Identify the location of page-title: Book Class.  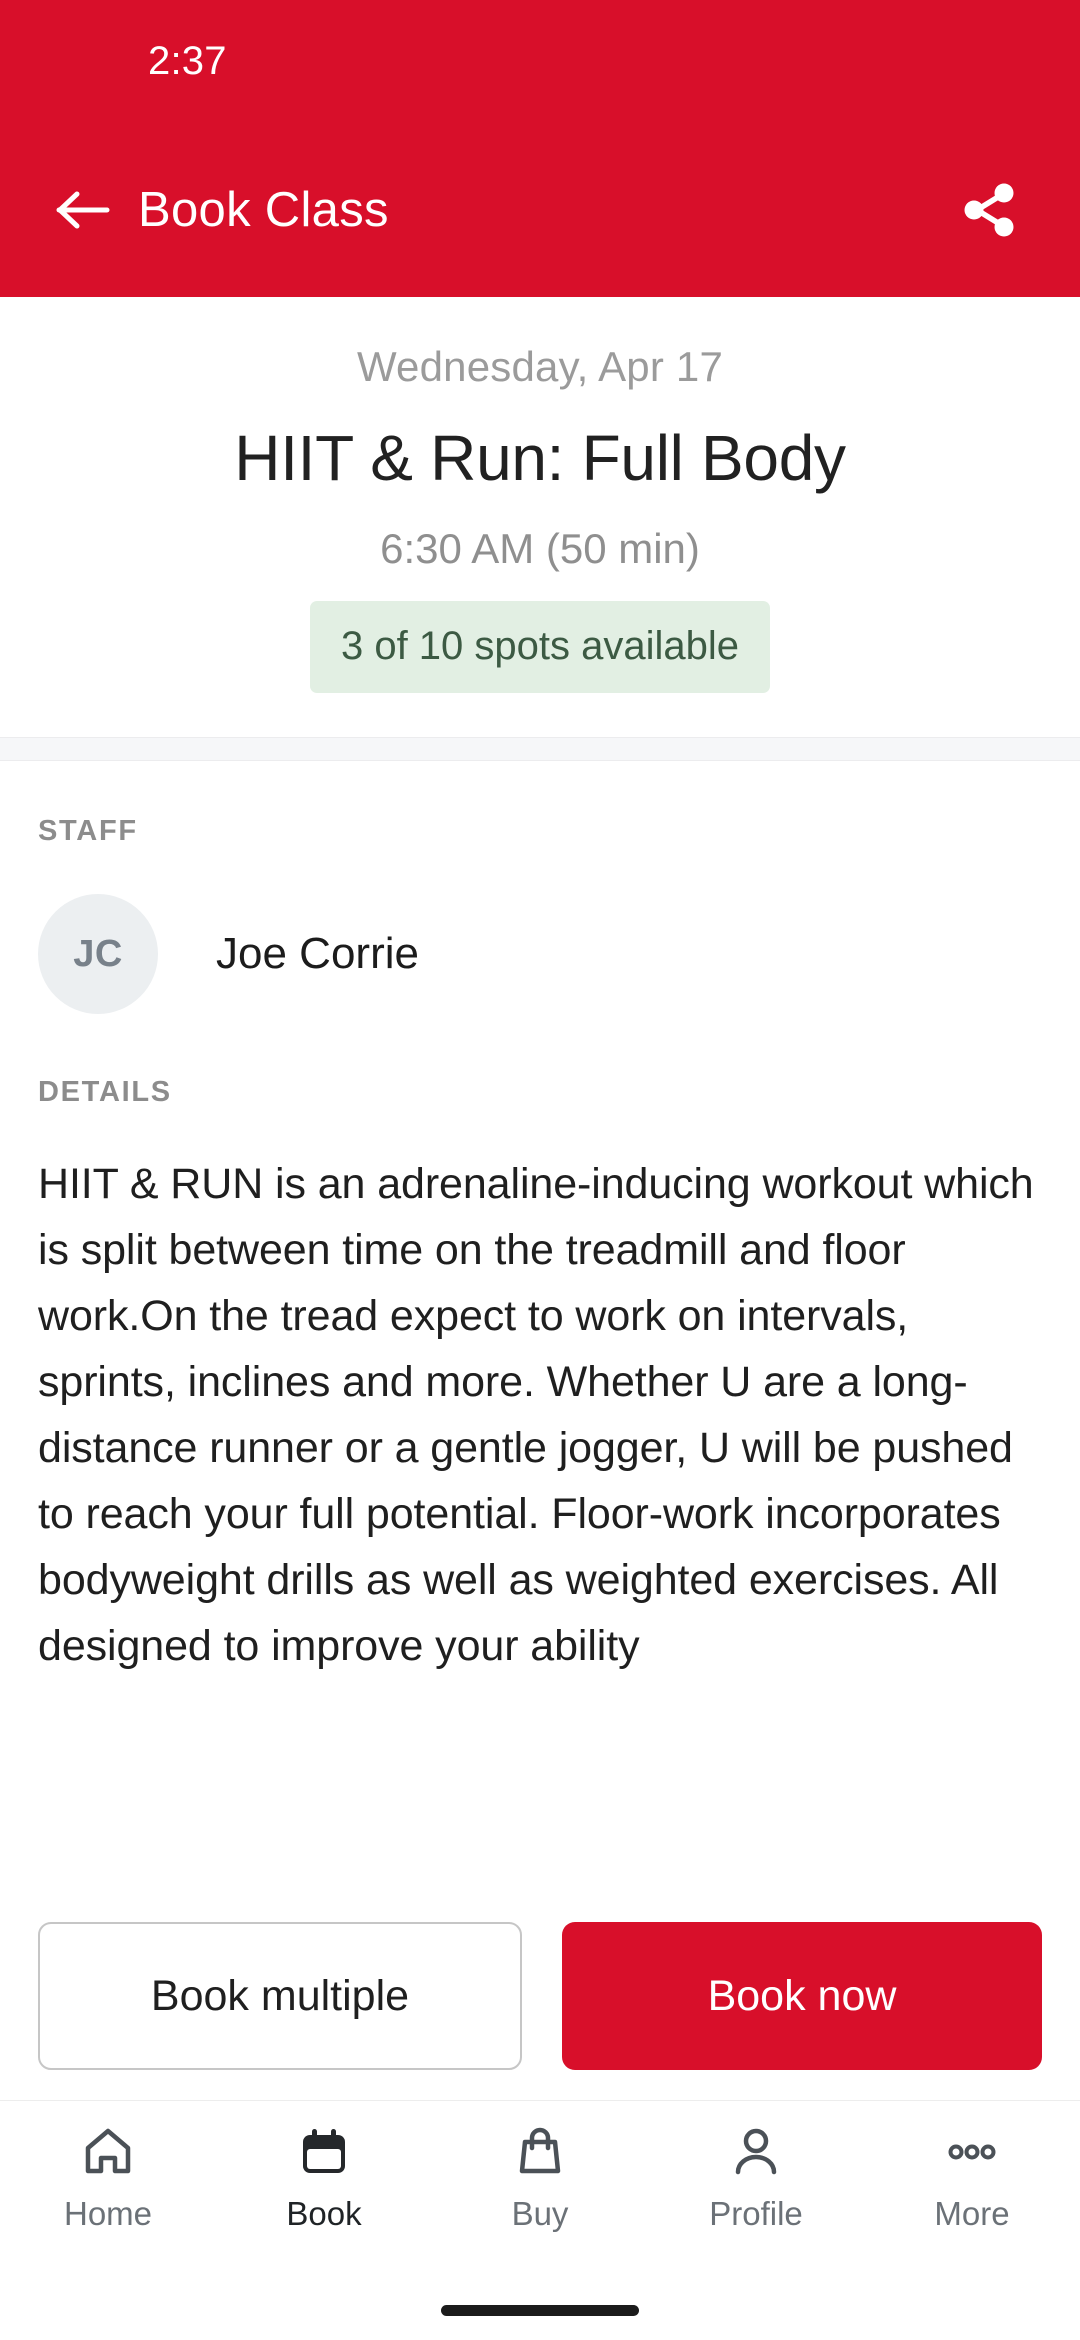
(263, 209).